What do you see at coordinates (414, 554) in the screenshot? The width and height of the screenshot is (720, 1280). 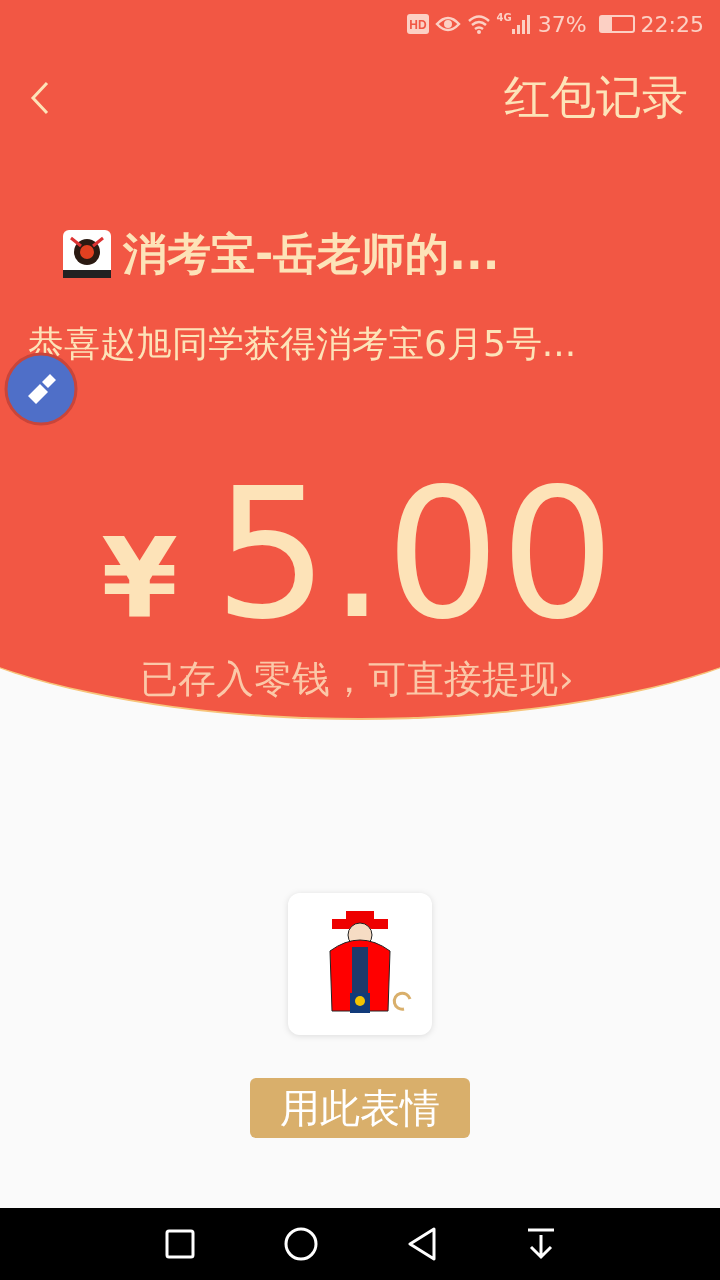 I see `amount-value: 5.00` at bounding box center [414, 554].